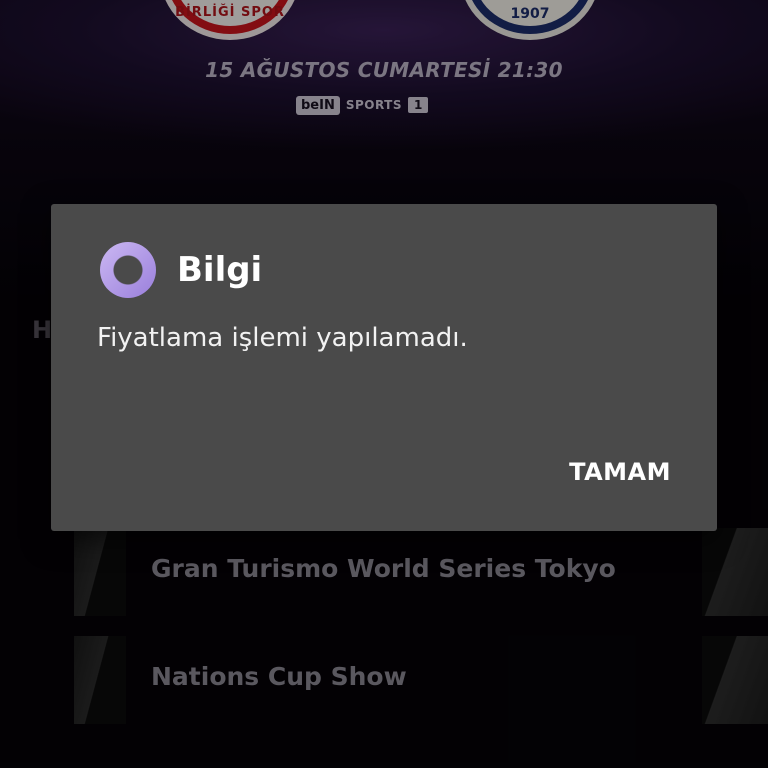 The width and height of the screenshot is (768, 768). I want to click on ok-button: TAMAM, so click(620, 472).